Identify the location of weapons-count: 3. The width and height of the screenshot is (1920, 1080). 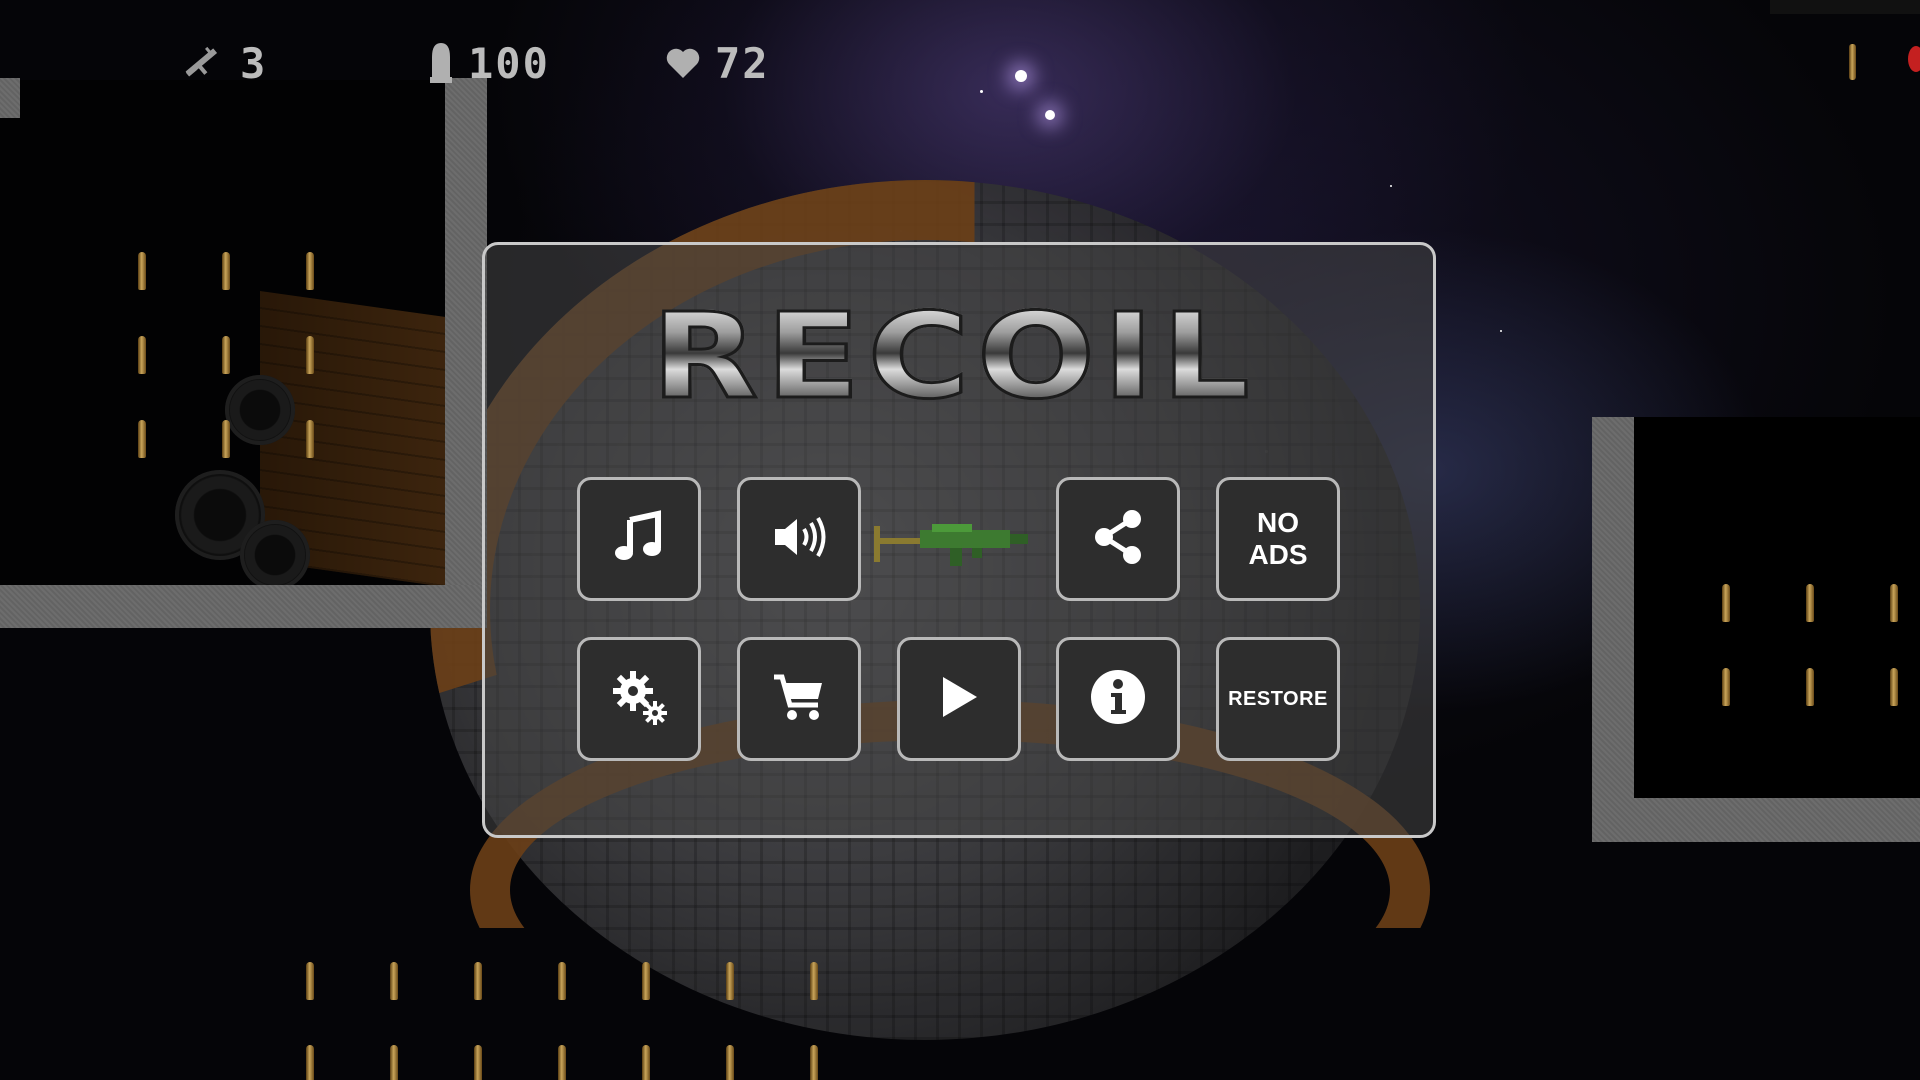
(254, 63).